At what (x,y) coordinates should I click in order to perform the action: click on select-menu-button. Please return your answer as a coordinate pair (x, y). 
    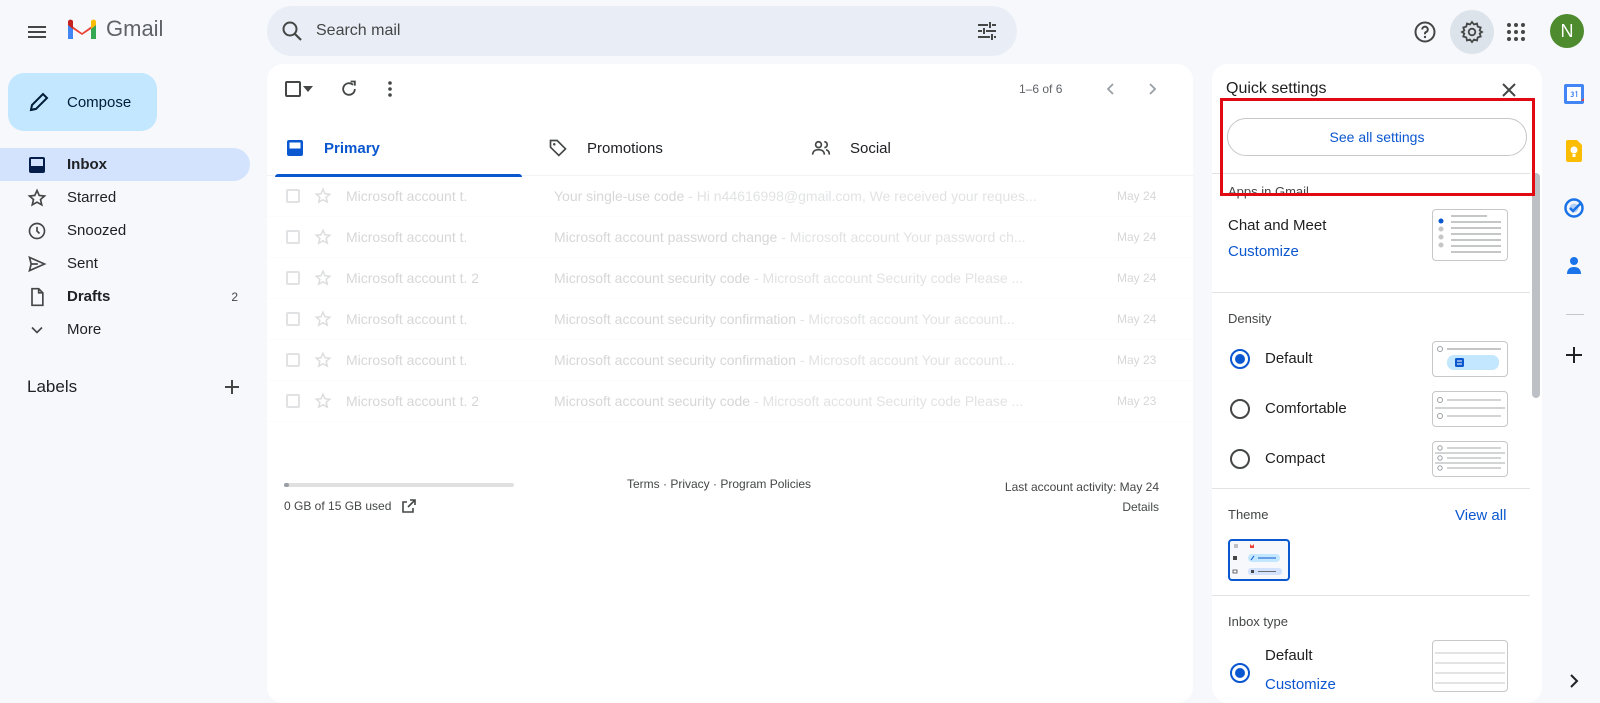
    Looking at the image, I should click on (308, 89).